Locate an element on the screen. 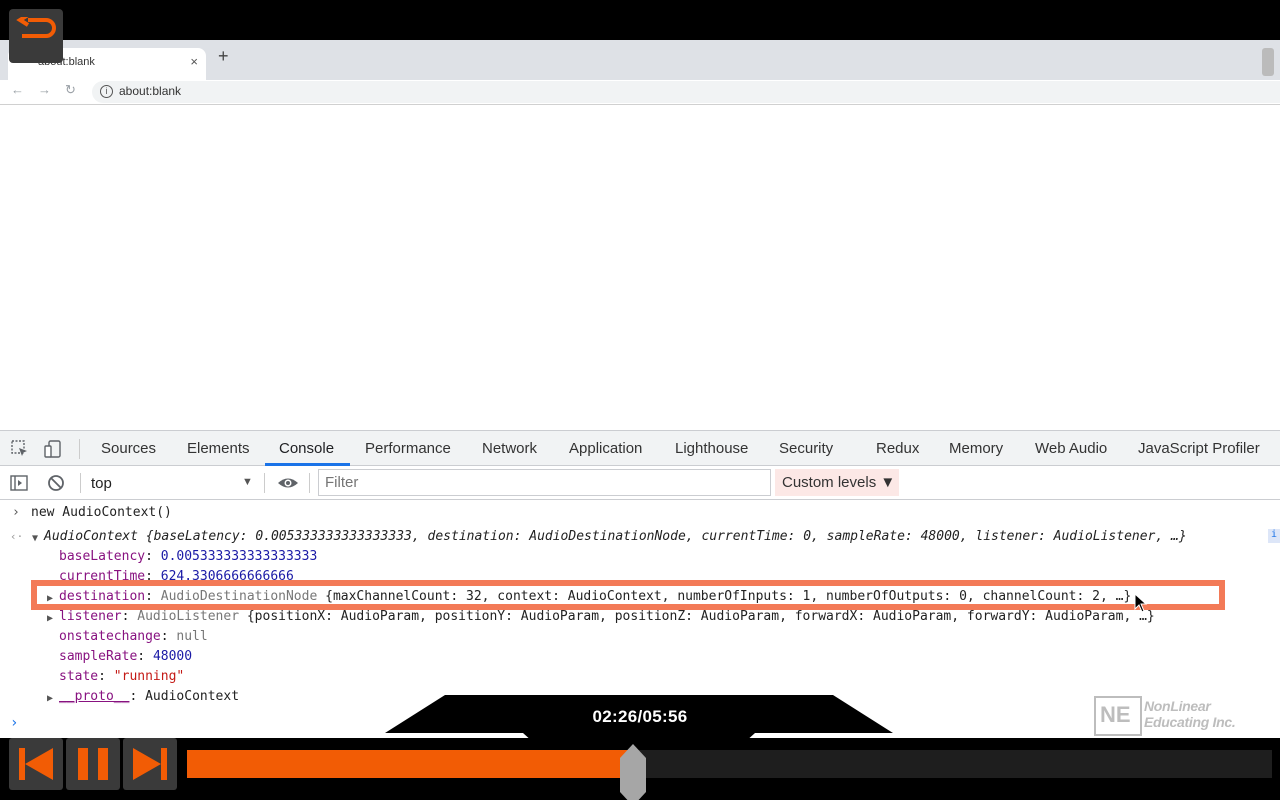  prop-key: onstatechange is located at coordinates (110, 636).